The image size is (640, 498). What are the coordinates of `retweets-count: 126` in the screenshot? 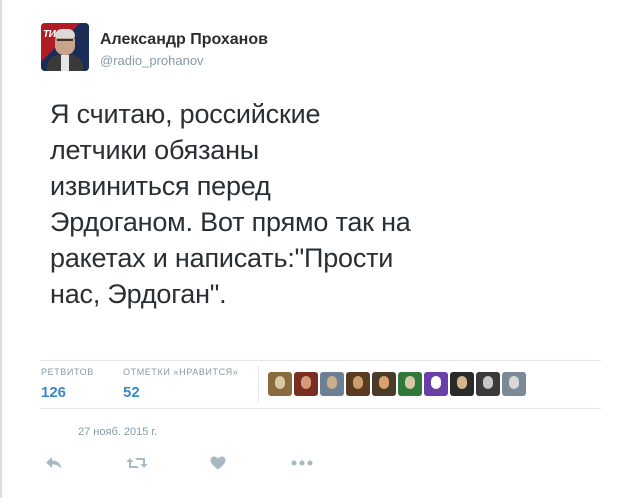 It's located at (67, 392).